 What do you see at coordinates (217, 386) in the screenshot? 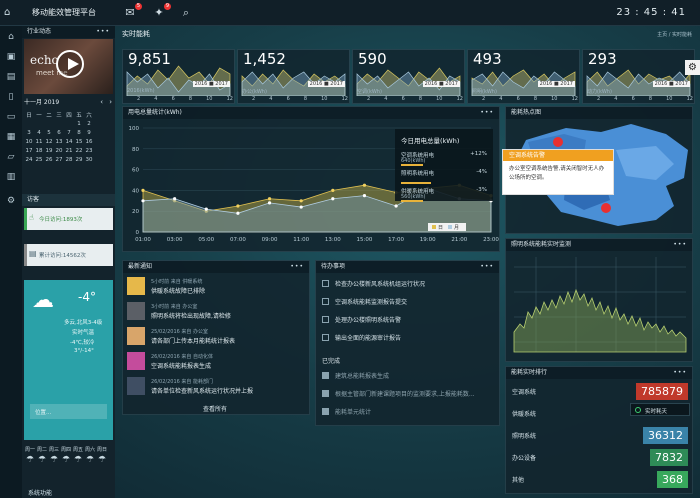
I see `notice-item: 26/02/2016 来自 能耗部门 请各单位检查新风系统运行状况并上报` at bounding box center [217, 386].